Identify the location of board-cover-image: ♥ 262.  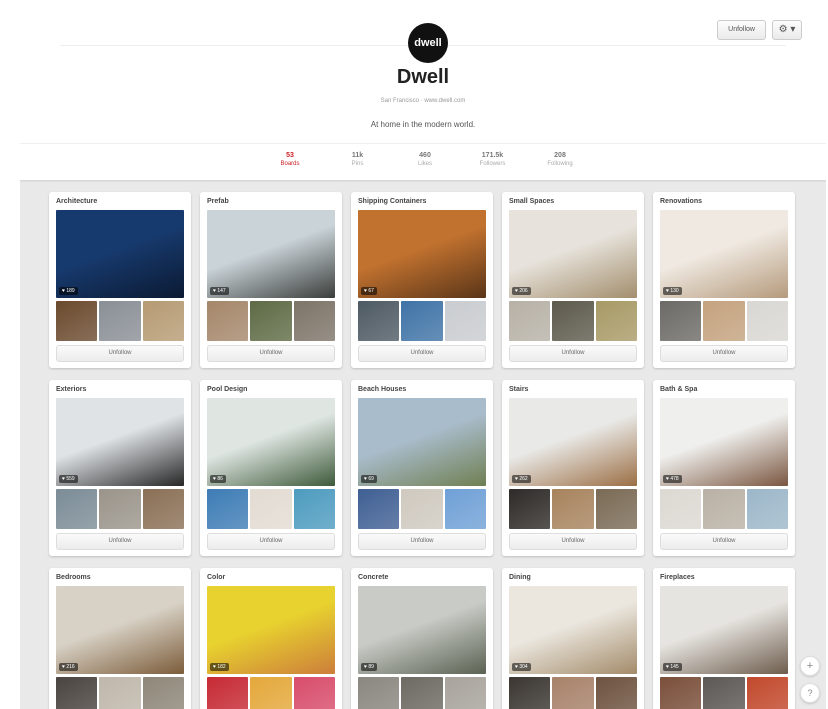
(573, 442).